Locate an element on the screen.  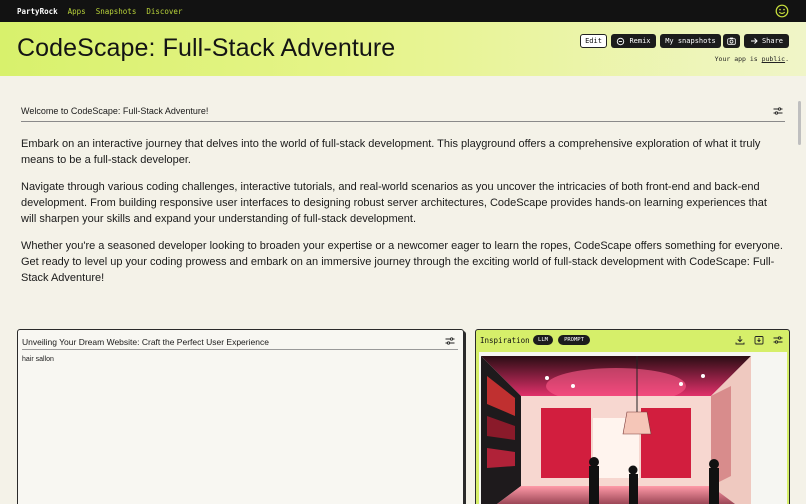
my-snapshots-label: My snapshots is located at coordinates (690, 41).